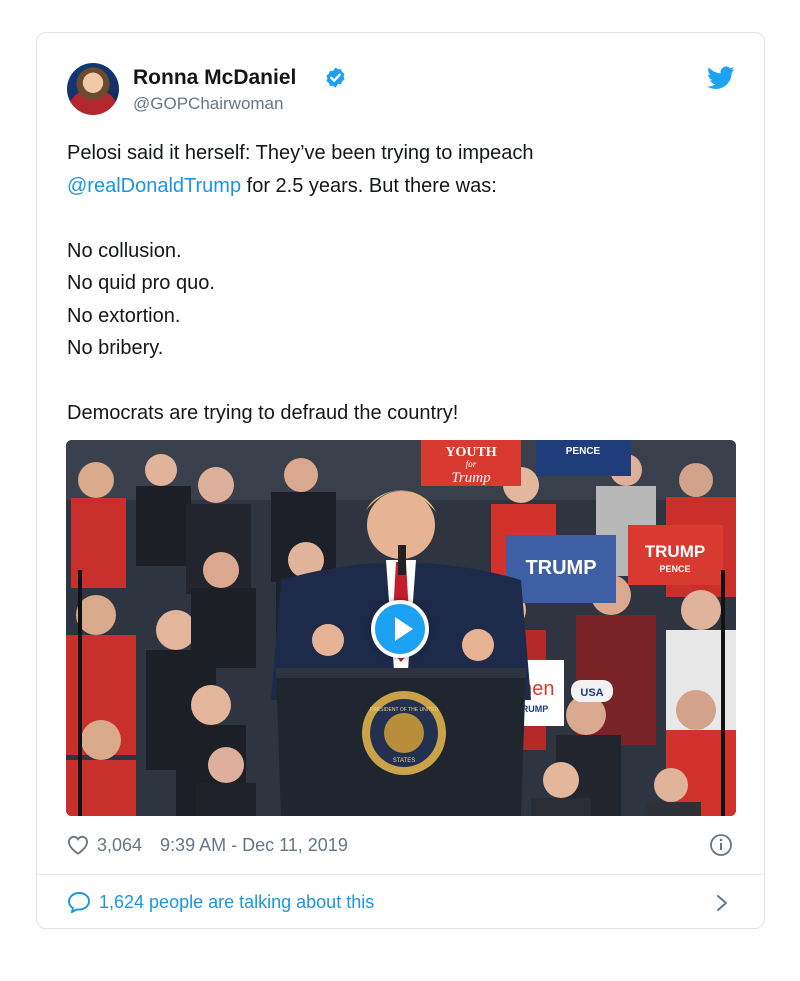 The image size is (800, 981). I want to click on sign-trump-text: TRUMP, so click(560, 568).